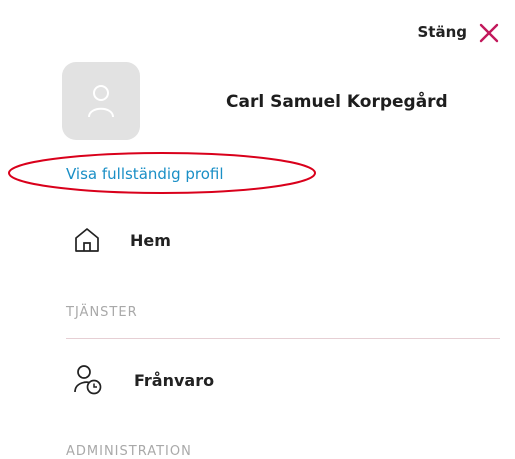 Image resolution: width=515 pixels, height=459 pixels. I want to click on nav-item-absence-label: Frånvaro, so click(174, 380).